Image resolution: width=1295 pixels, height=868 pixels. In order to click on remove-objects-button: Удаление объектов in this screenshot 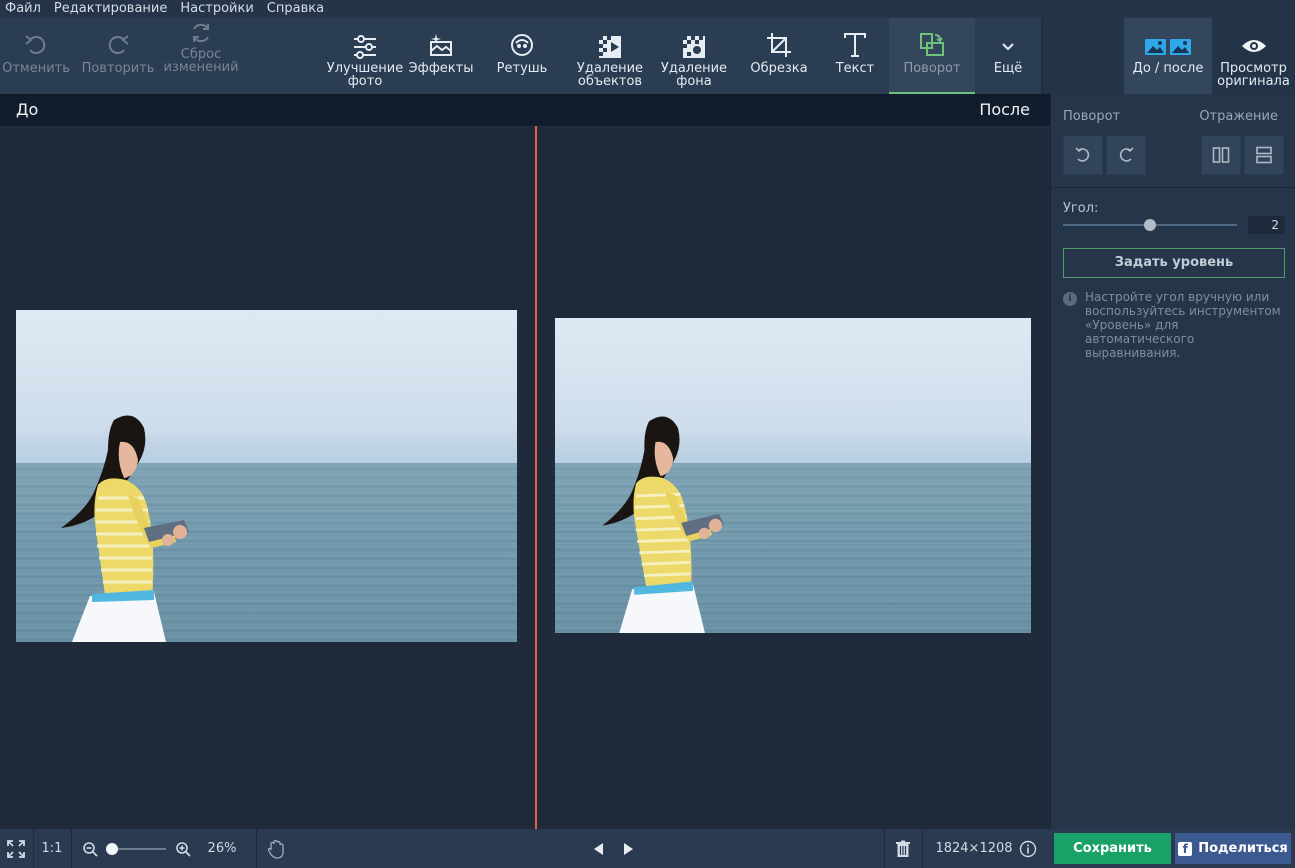, I will do `click(610, 56)`.